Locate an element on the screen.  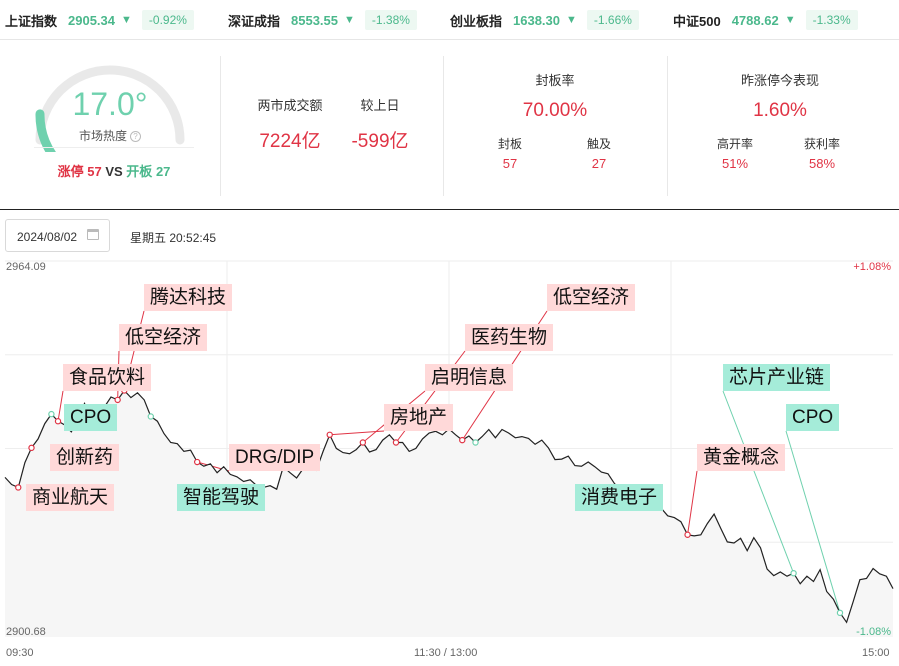
profit-label: 获利率 is located at coordinates (821, 144).